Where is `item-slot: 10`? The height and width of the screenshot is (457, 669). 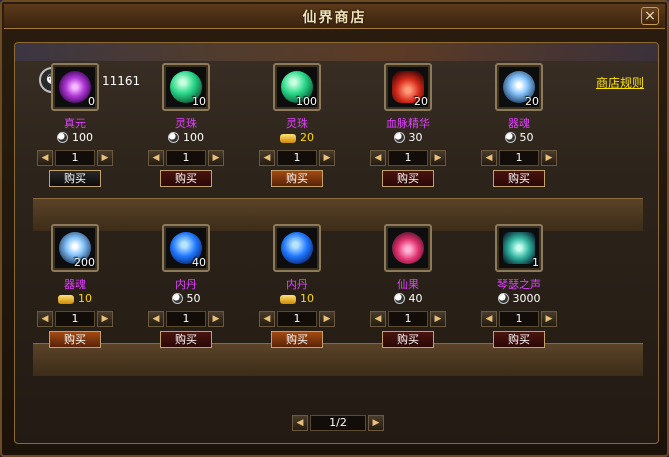
item-slot: 10 is located at coordinates (186, 87).